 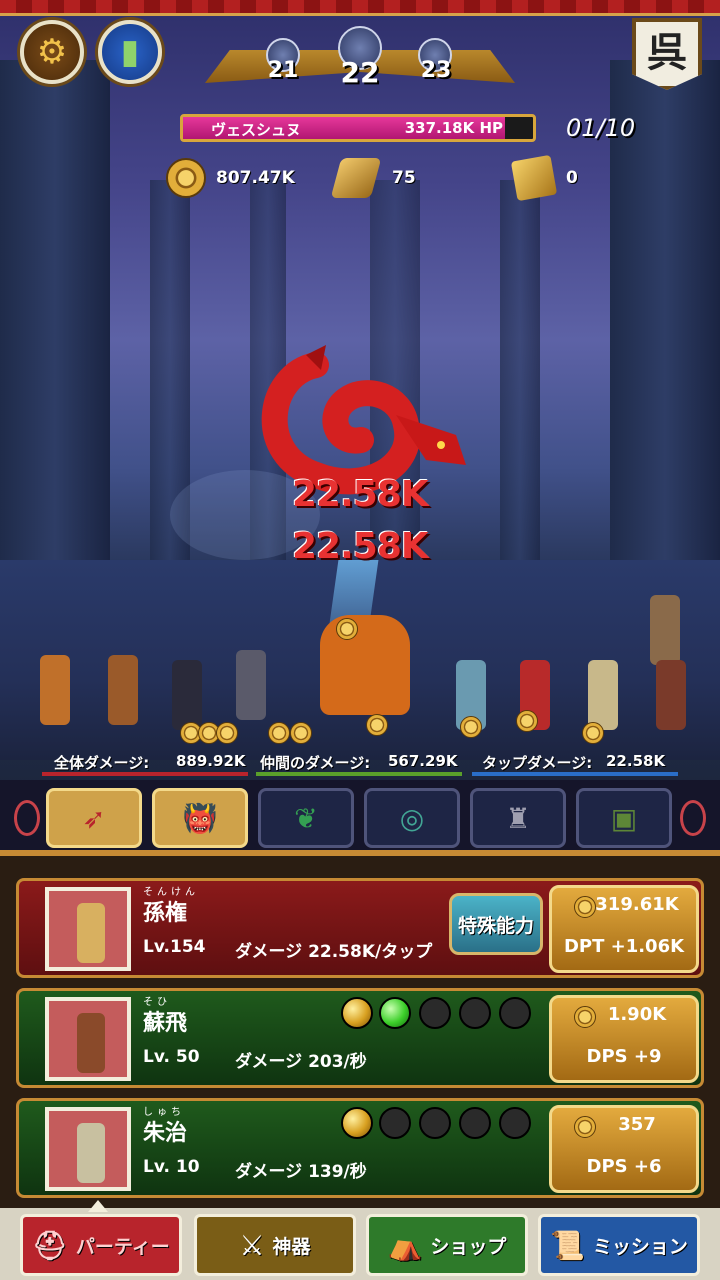 I want to click on player-hero-sprite, so click(x=365, y=665).